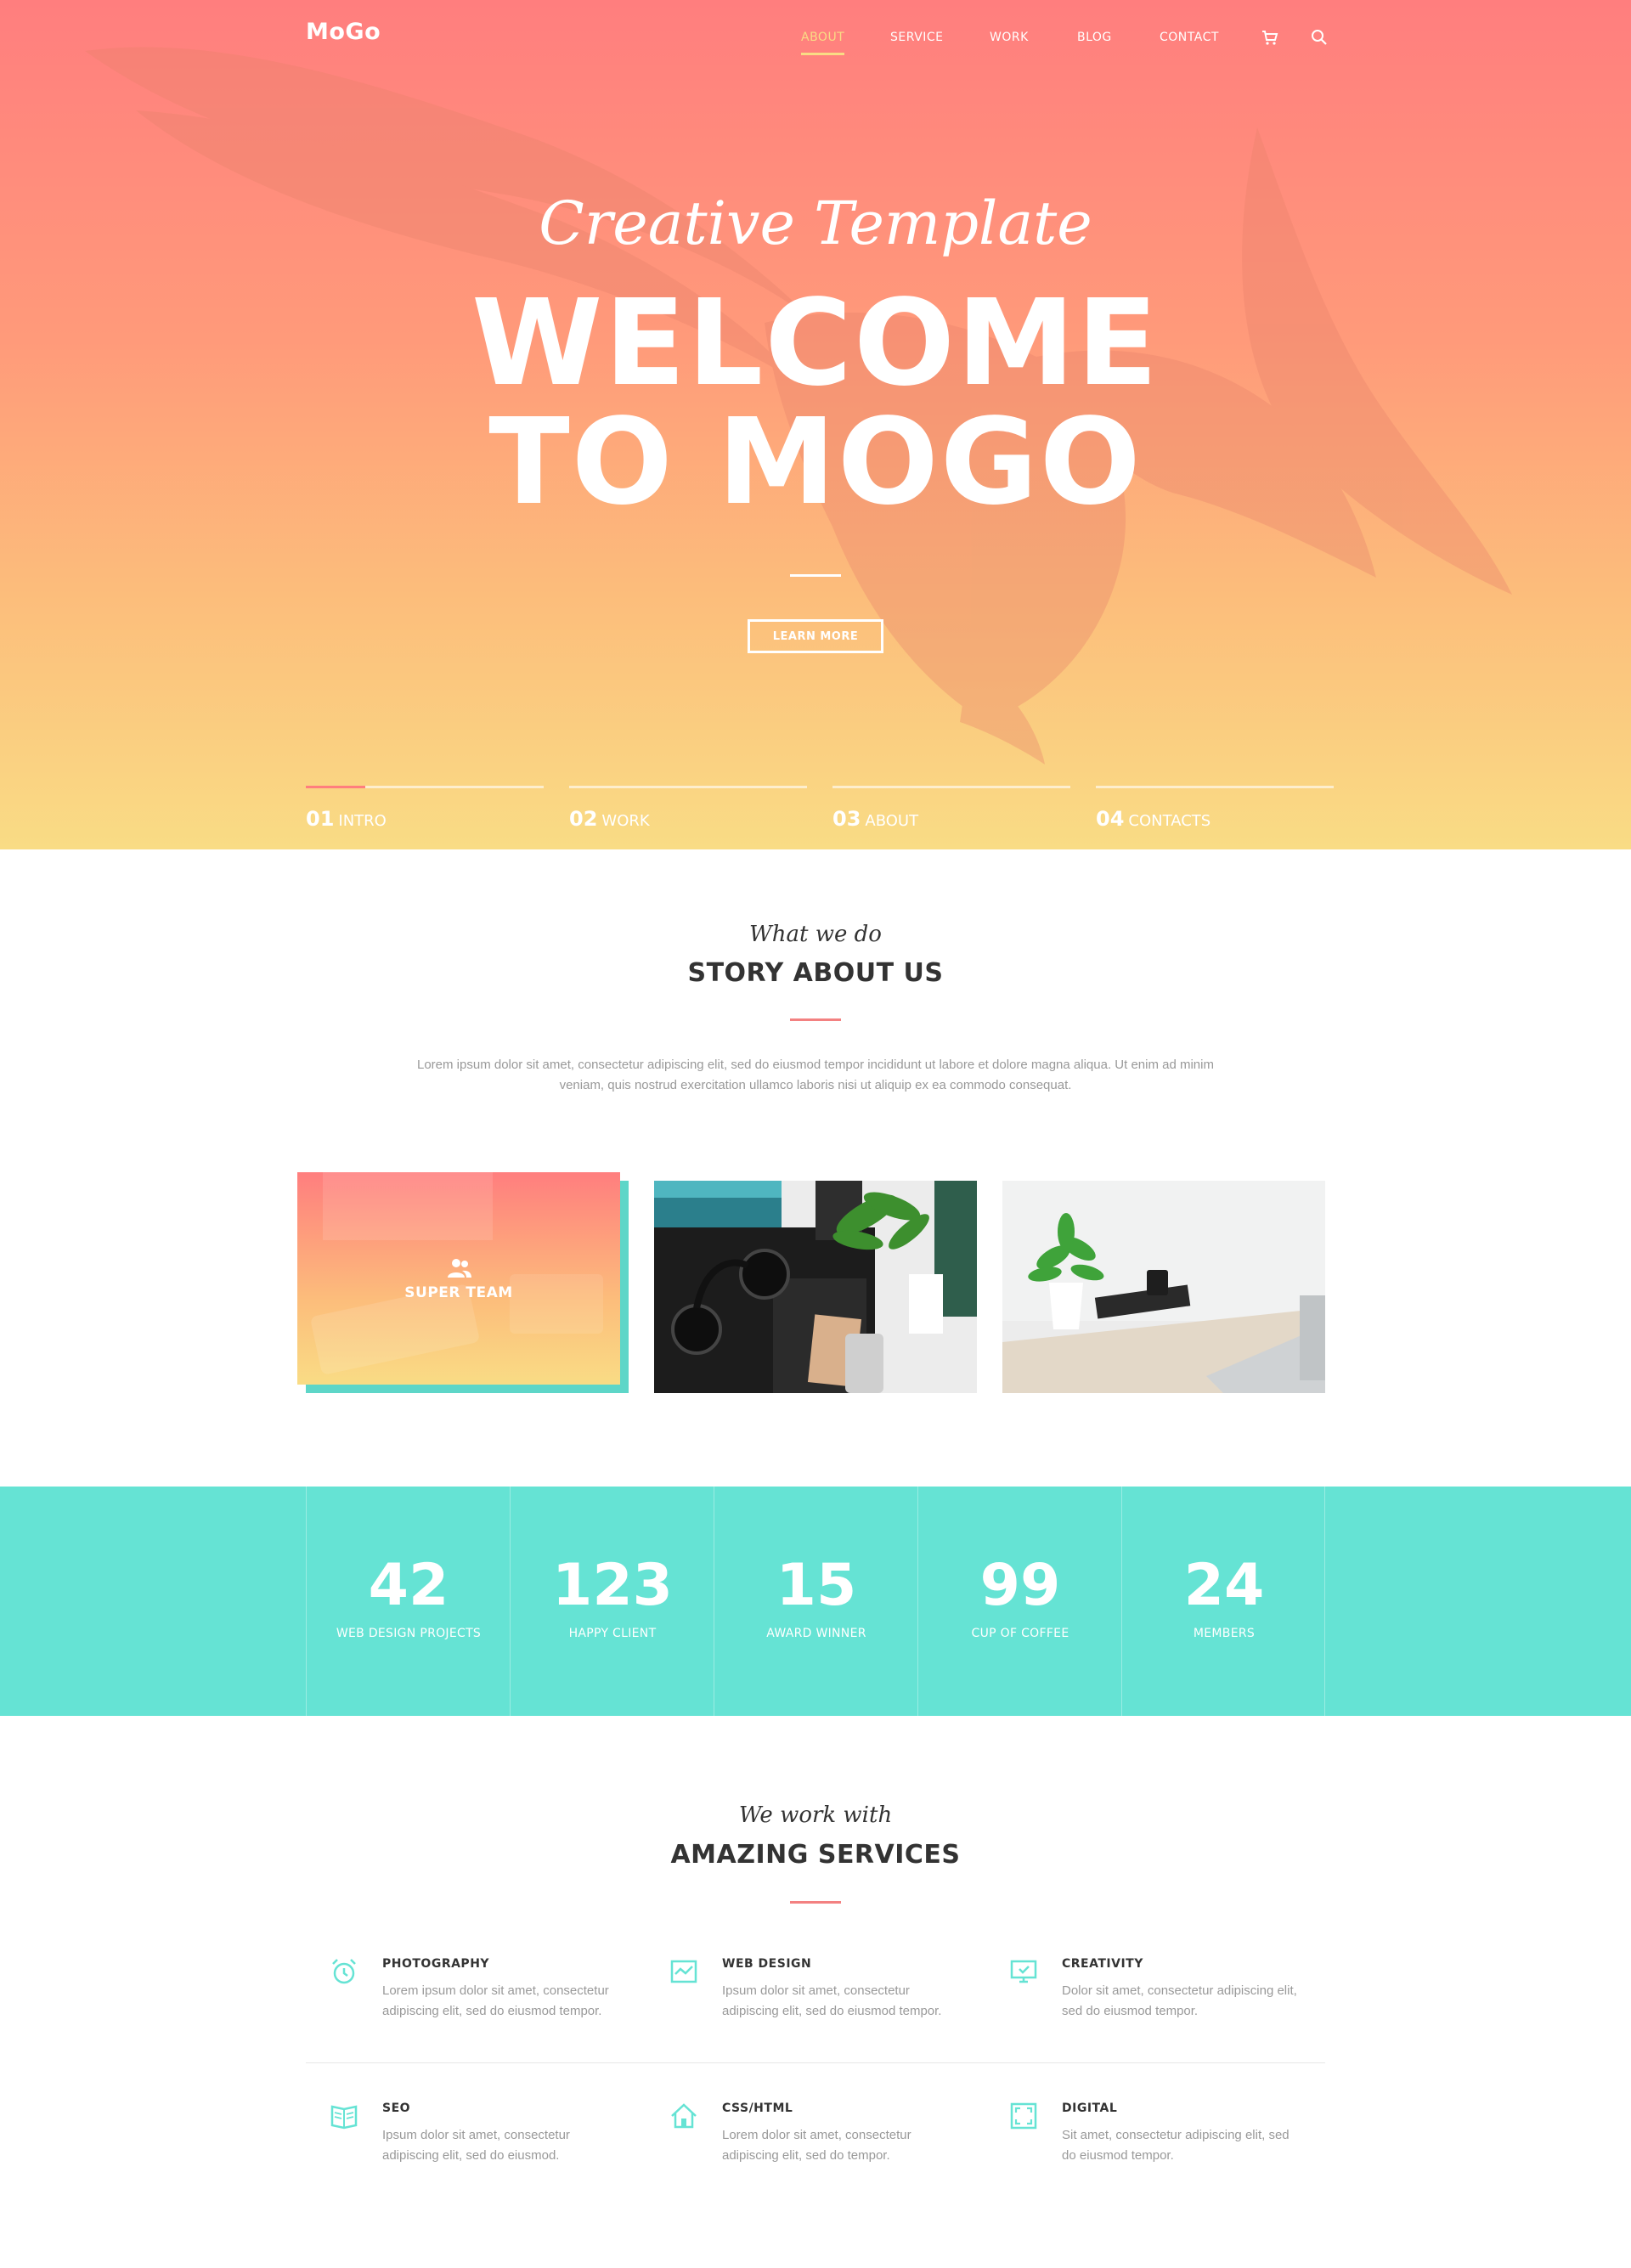 The image size is (1631, 2268). I want to click on super-team-card: SUPER TEAM, so click(458, 1278).